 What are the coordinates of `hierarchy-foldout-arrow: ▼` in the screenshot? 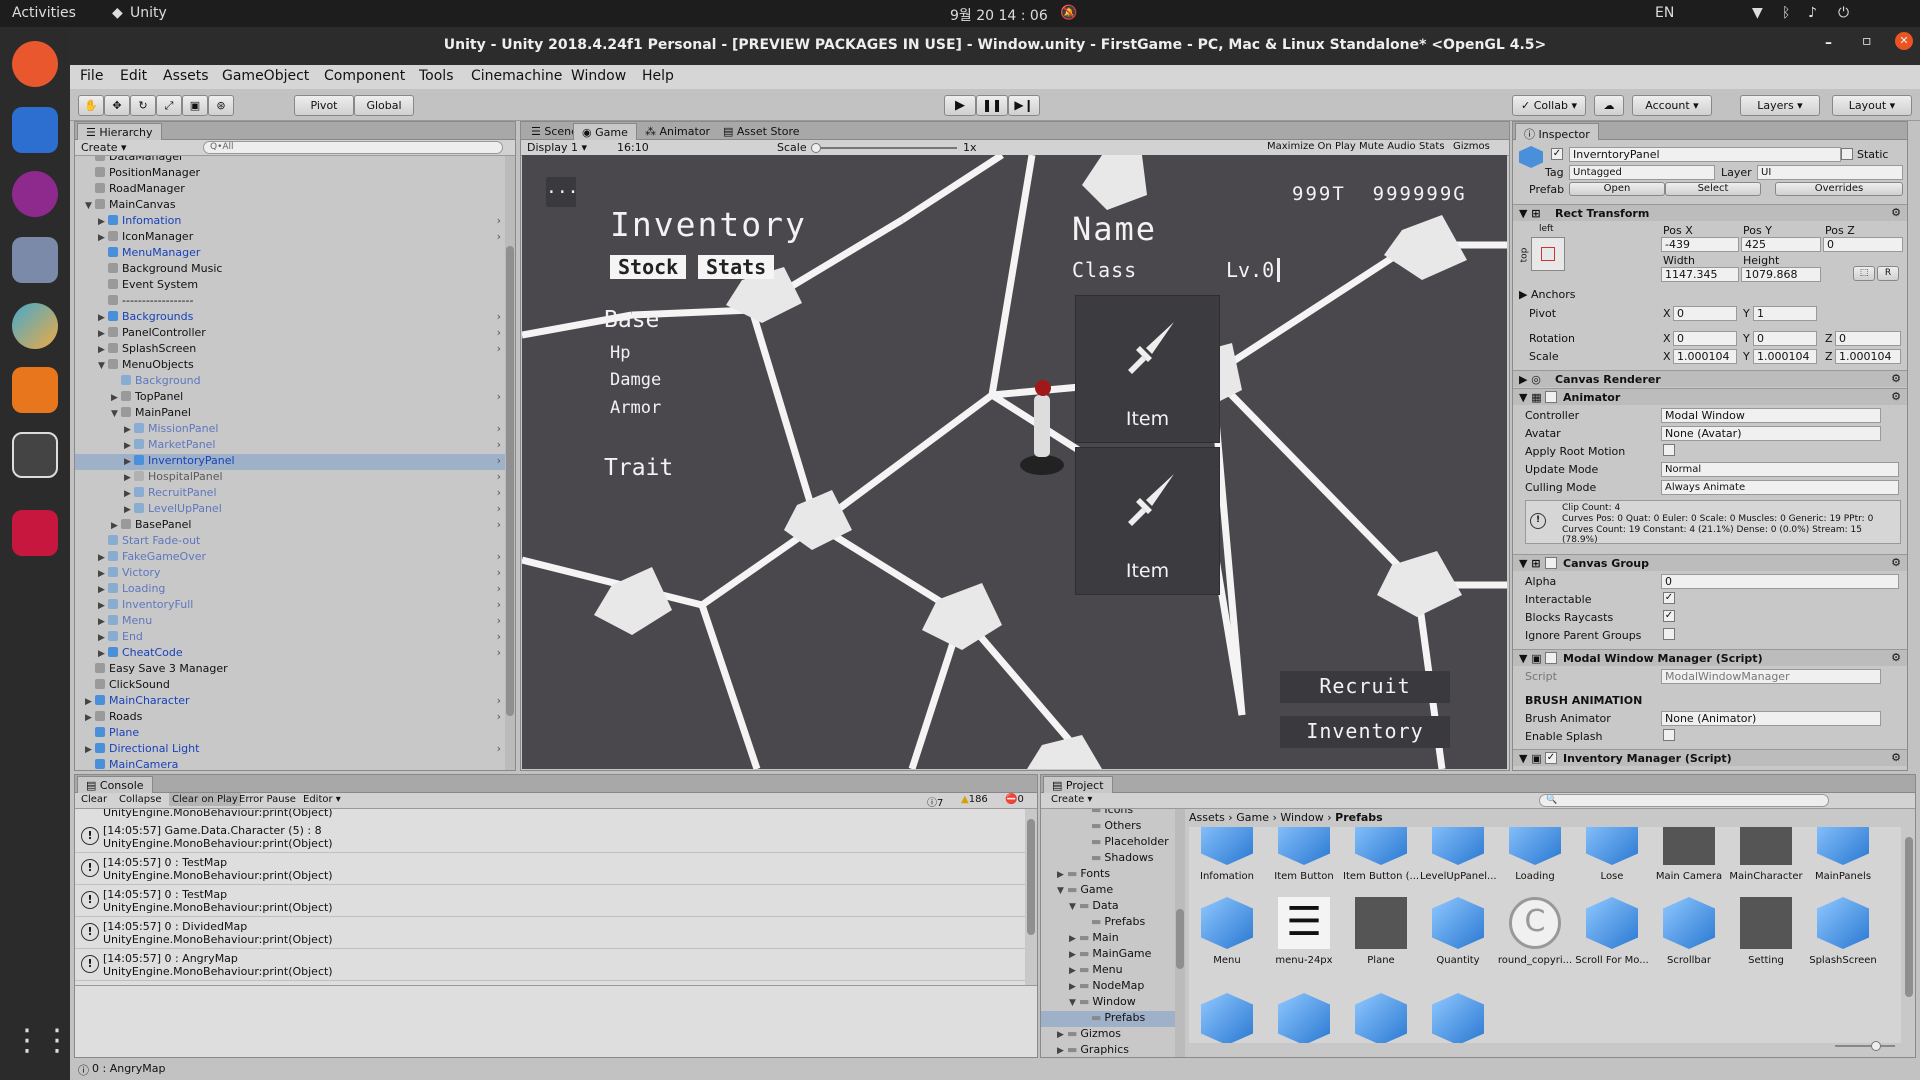 It's located at (116, 414).